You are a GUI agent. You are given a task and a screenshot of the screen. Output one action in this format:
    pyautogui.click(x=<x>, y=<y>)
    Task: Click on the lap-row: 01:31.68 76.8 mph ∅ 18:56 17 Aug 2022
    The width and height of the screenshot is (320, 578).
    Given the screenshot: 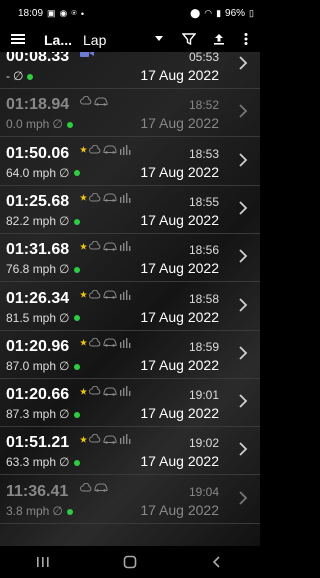 What is the action you would take?
    pyautogui.click(x=130, y=258)
    